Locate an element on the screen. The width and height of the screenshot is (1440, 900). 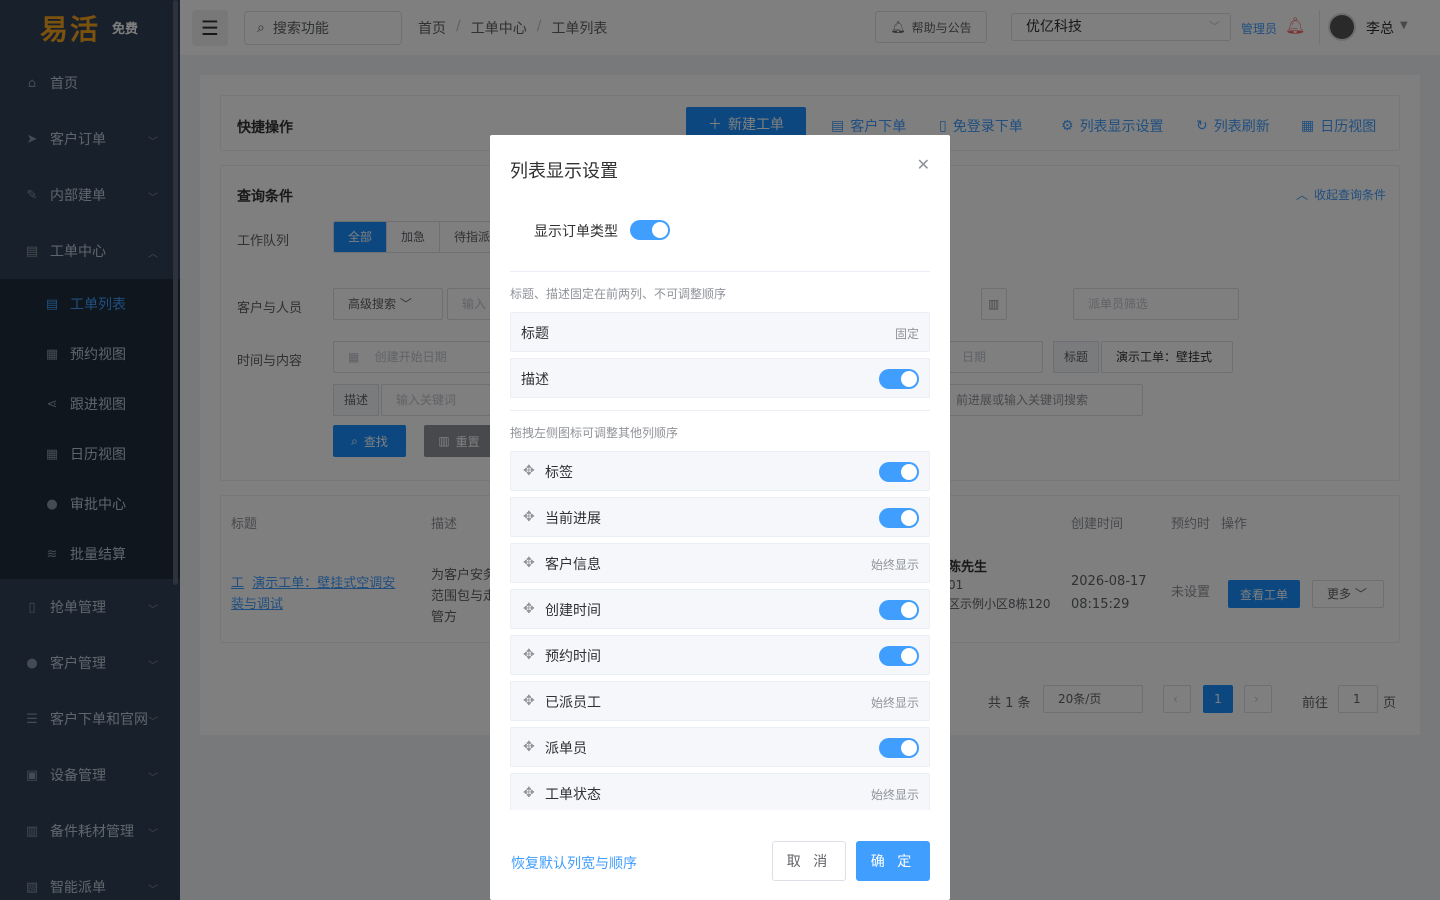
column-label: 描述 is located at coordinates (535, 380).